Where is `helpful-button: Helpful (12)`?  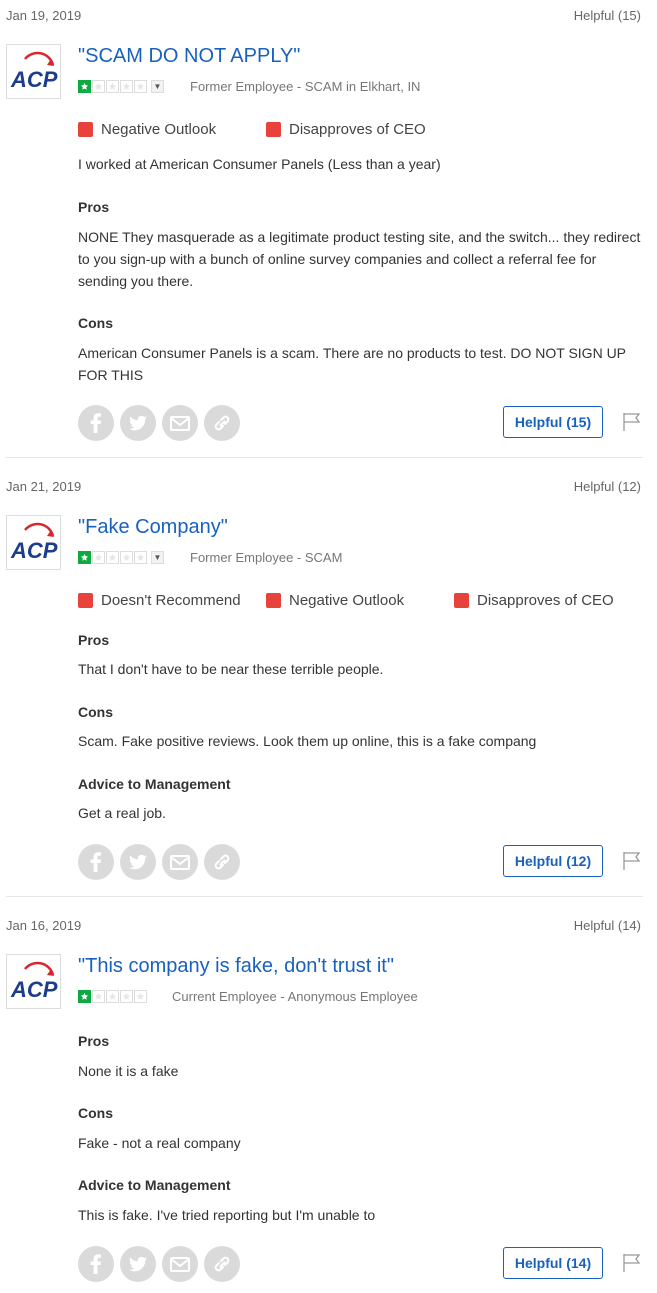 helpful-button: Helpful (12) is located at coordinates (553, 861).